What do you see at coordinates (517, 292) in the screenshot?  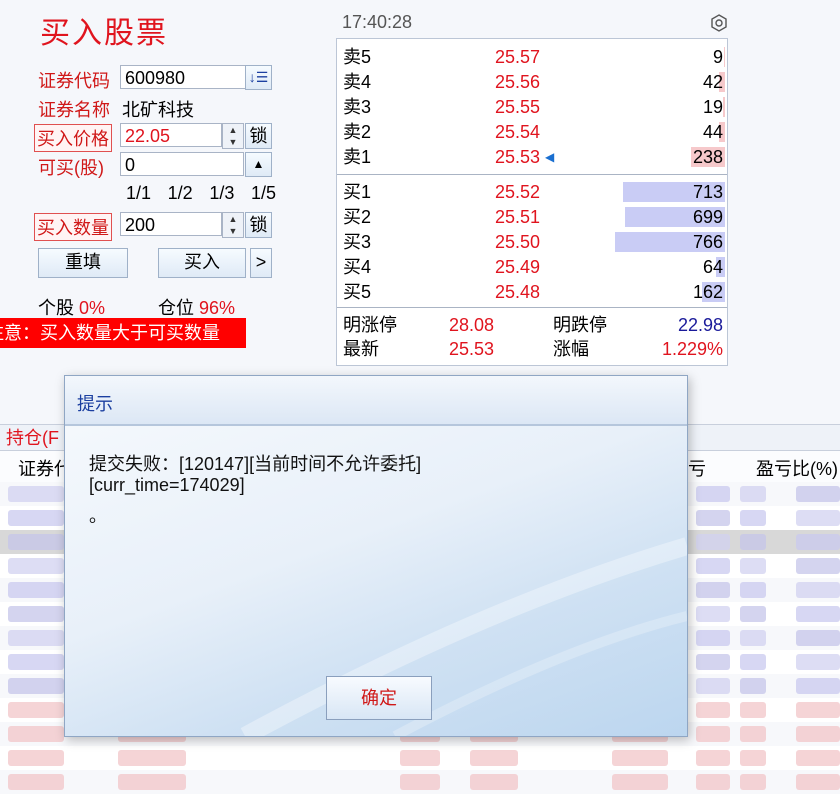 I see `buy-level-price: 25.48` at bounding box center [517, 292].